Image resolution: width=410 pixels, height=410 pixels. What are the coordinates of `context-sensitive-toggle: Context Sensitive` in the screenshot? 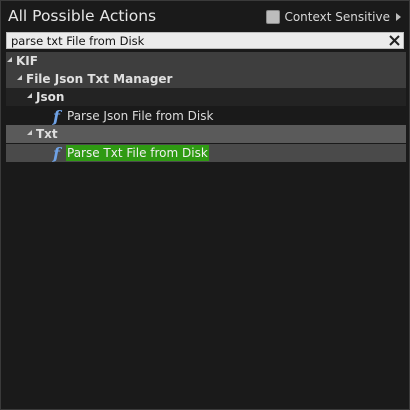 It's located at (333, 17).